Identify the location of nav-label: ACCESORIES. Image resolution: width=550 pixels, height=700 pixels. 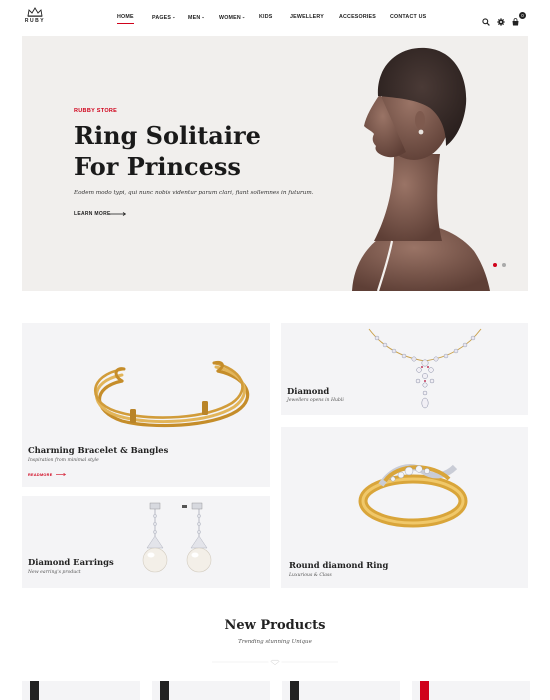
(358, 17).